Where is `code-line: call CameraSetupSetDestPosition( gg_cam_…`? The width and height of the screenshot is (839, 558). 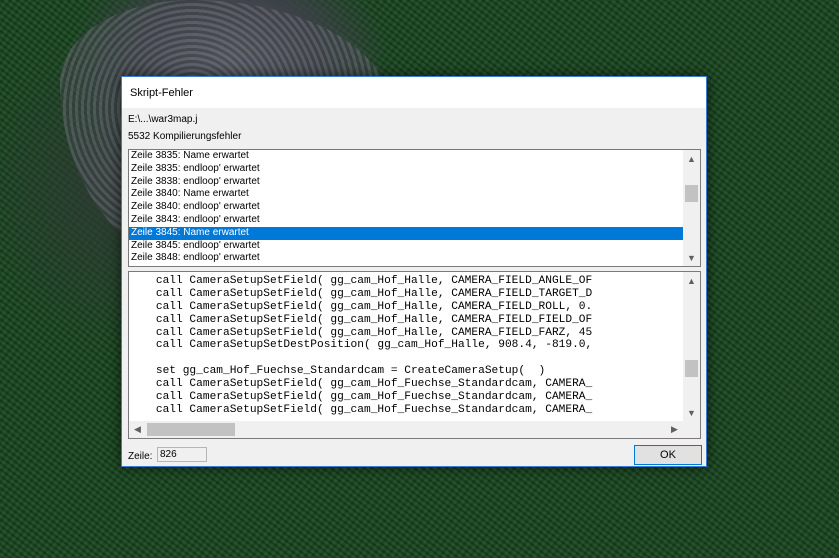
code-line: call CameraSetupSetDestPosition( gg_cam_… is located at coordinates (361, 345).